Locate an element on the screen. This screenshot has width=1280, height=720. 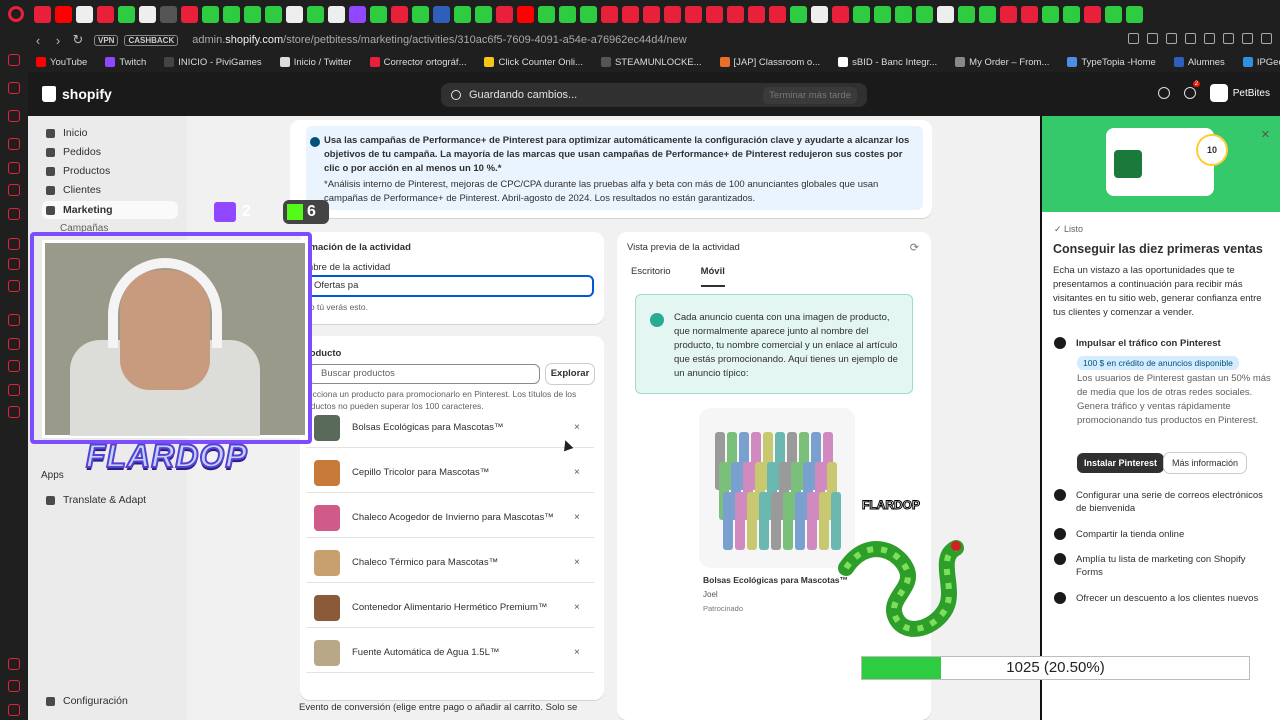
flow-icon is located at coordinates (1190, 38).